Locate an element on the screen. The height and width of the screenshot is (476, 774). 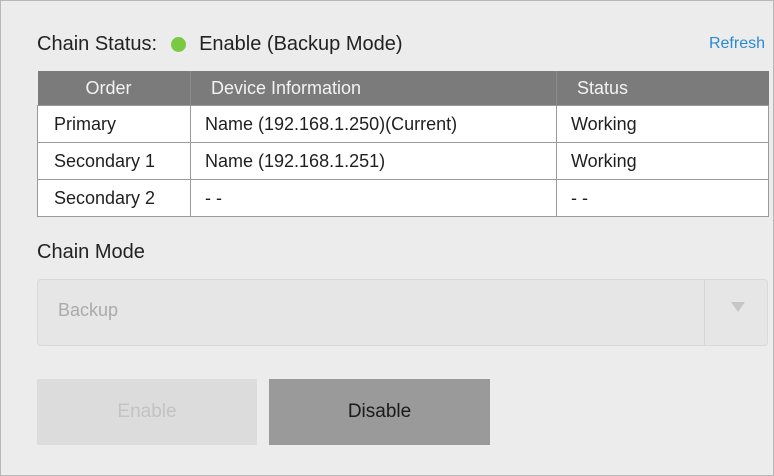
chain-status-value: Enable (Backup Mode) is located at coordinates (301, 43).